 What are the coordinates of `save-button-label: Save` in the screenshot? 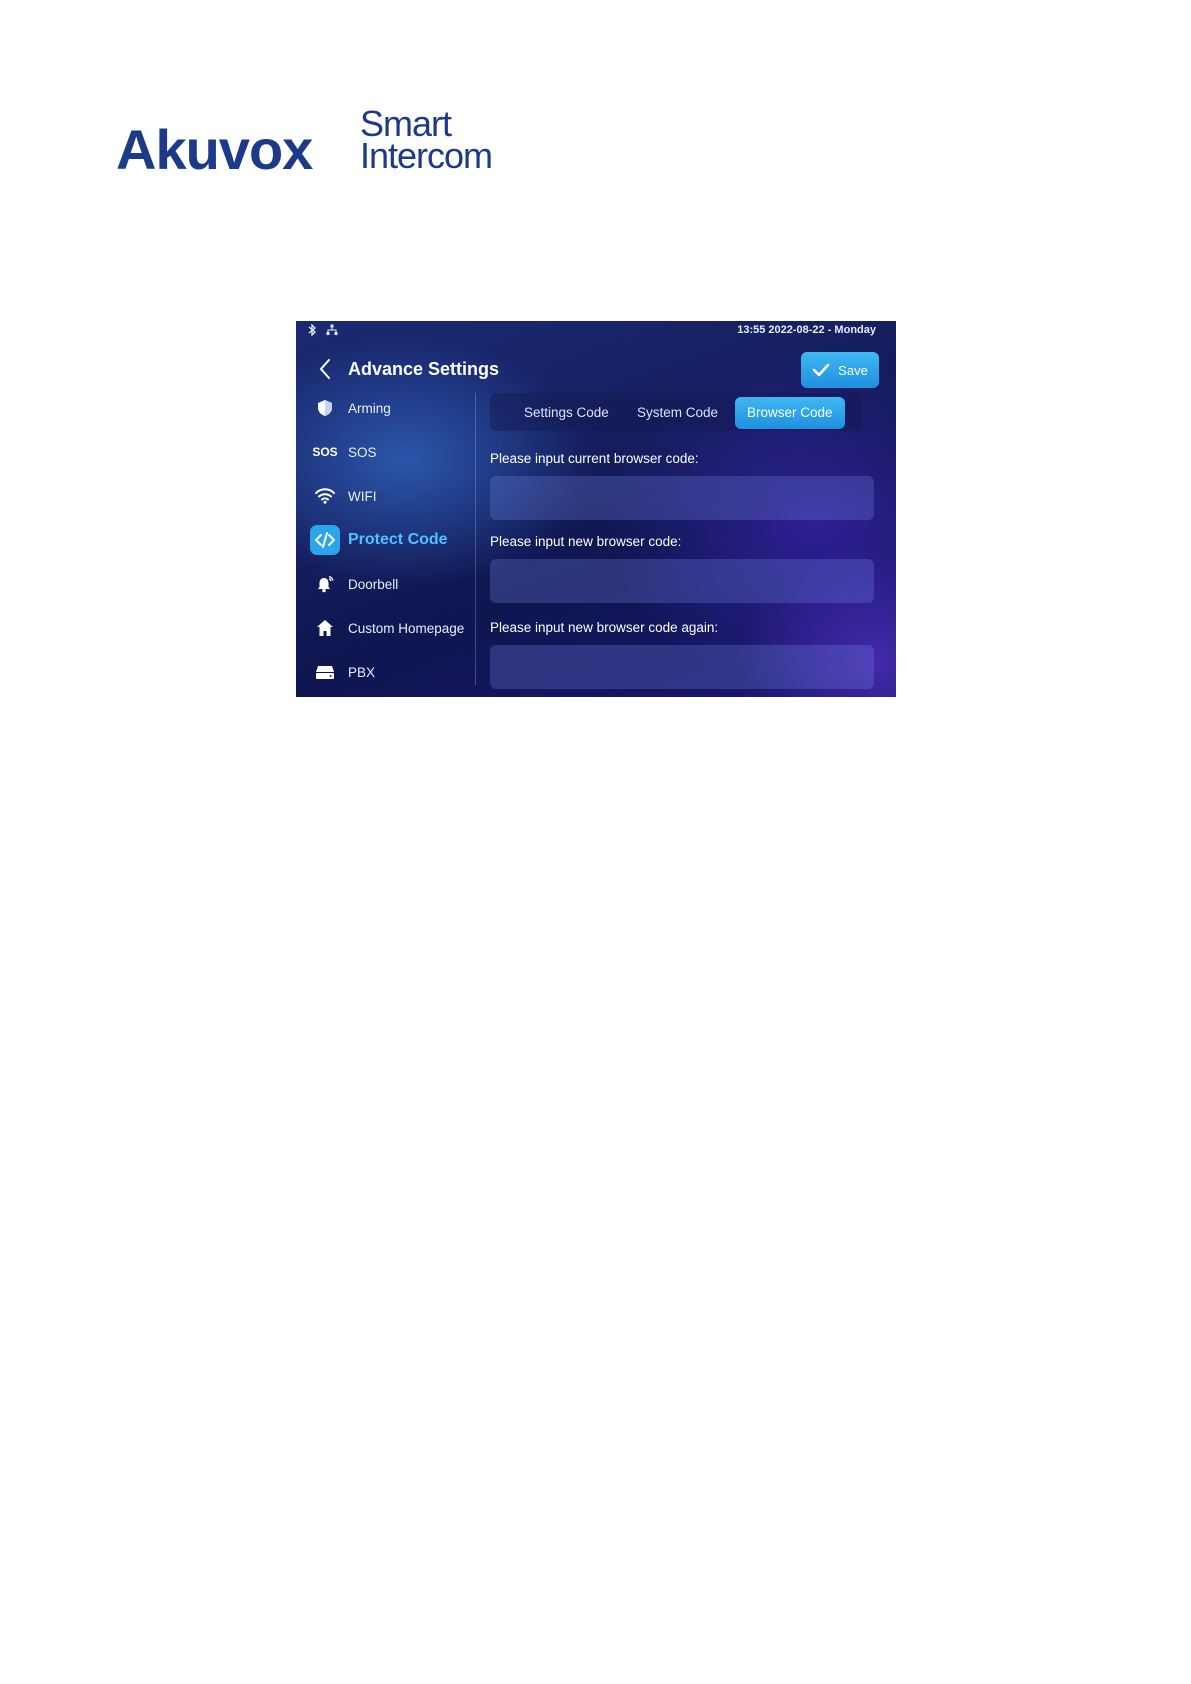 It's located at (853, 370).